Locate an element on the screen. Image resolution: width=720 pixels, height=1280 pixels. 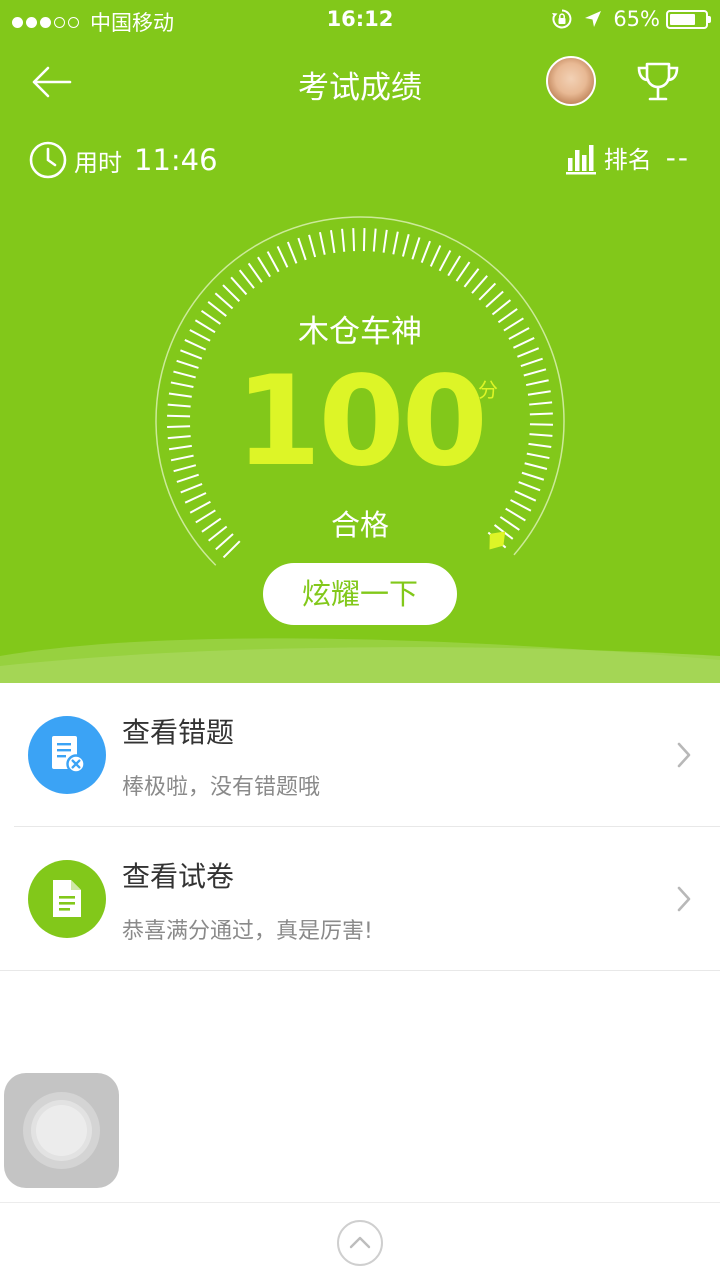
list-item-wrong-questions: 查看错题 棒极啦，没有错题哦 is located at coordinates (360, 754).